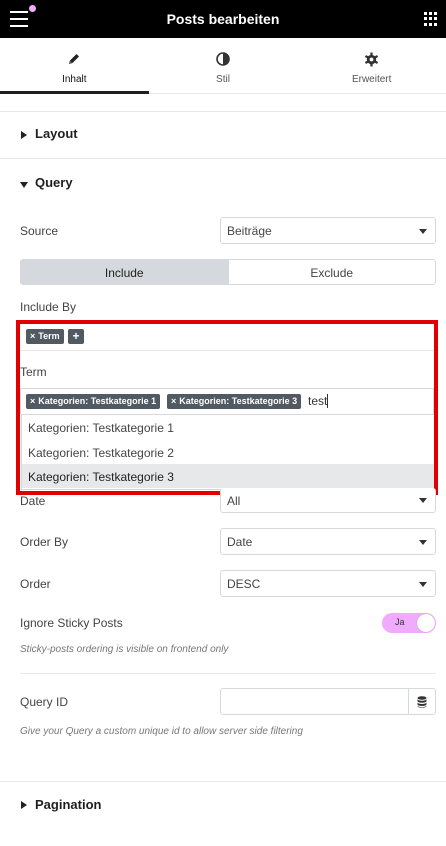 This screenshot has height=846, width=446. What do you see at coordinates (328, 583) in the screenshot?
I see `order-select: DESC` at bounding box center [328, 583].